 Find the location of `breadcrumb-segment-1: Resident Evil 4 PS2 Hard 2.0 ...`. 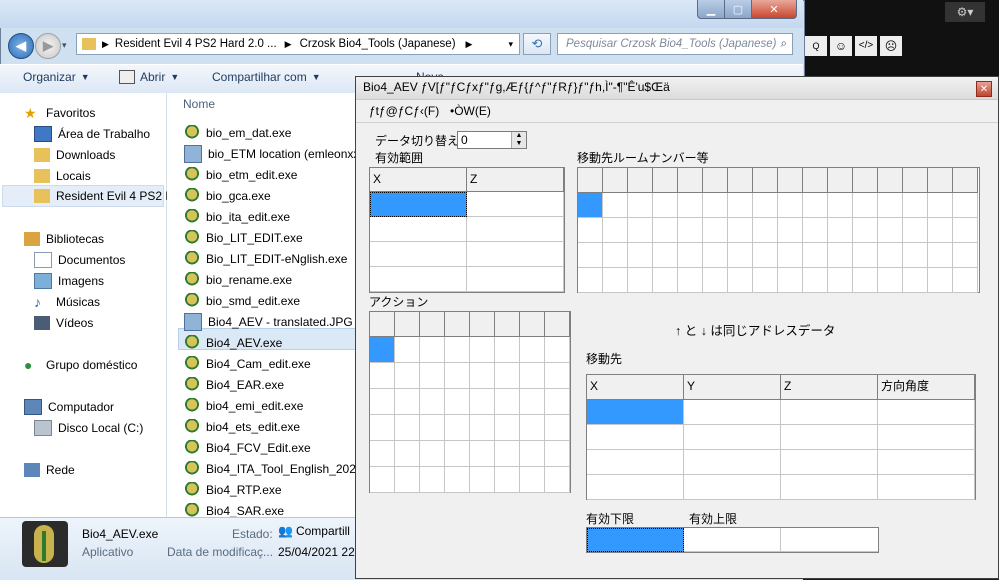

breadcrumb-segment-1: Resident Evil 4 PS2 Hard 2.0 ... is located at coordinates (196, 44).